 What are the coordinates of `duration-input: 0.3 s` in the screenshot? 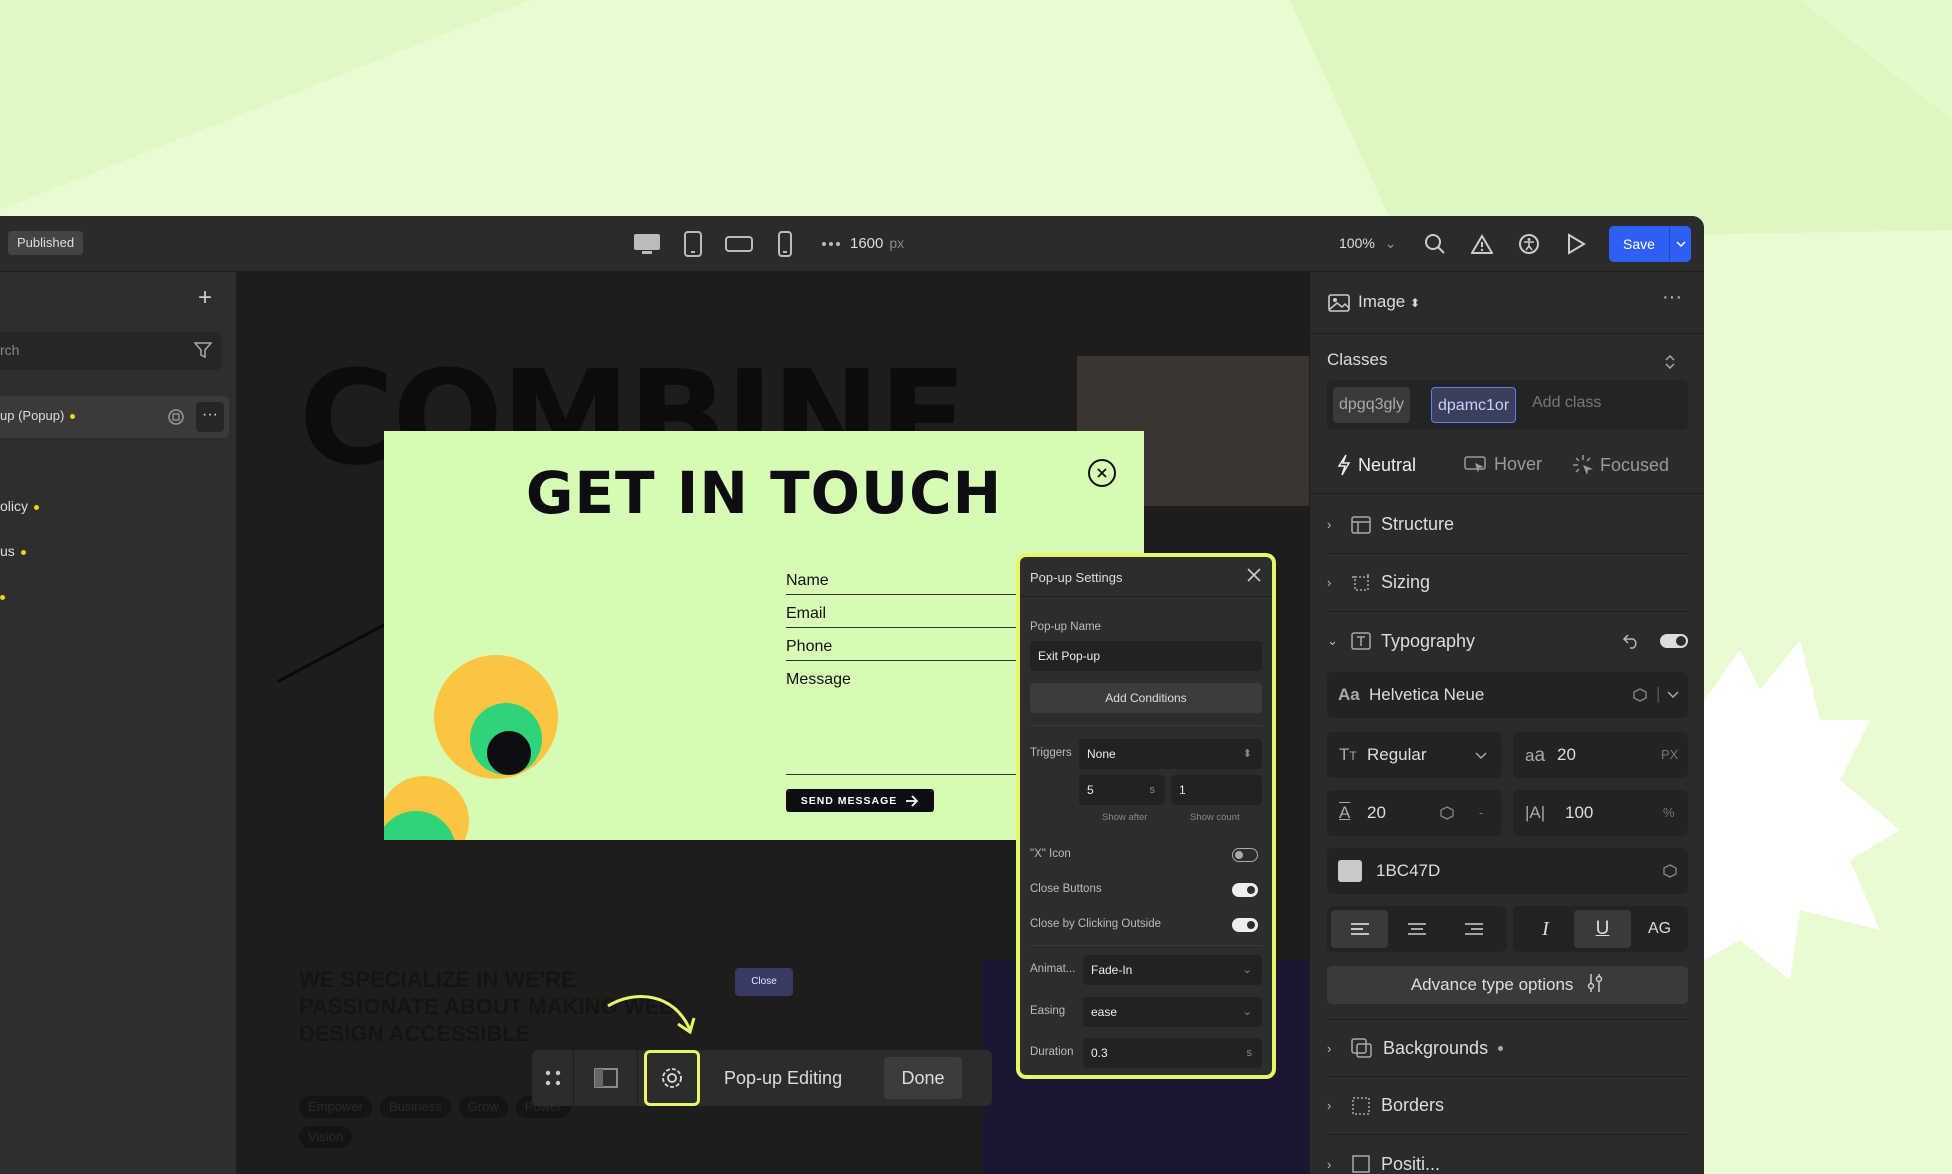 It's located at (1172, 1053).